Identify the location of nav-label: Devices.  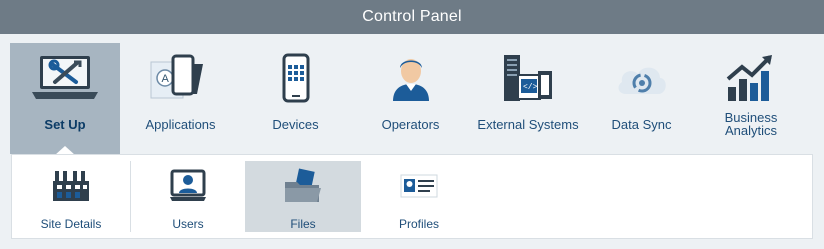
(295, 124).